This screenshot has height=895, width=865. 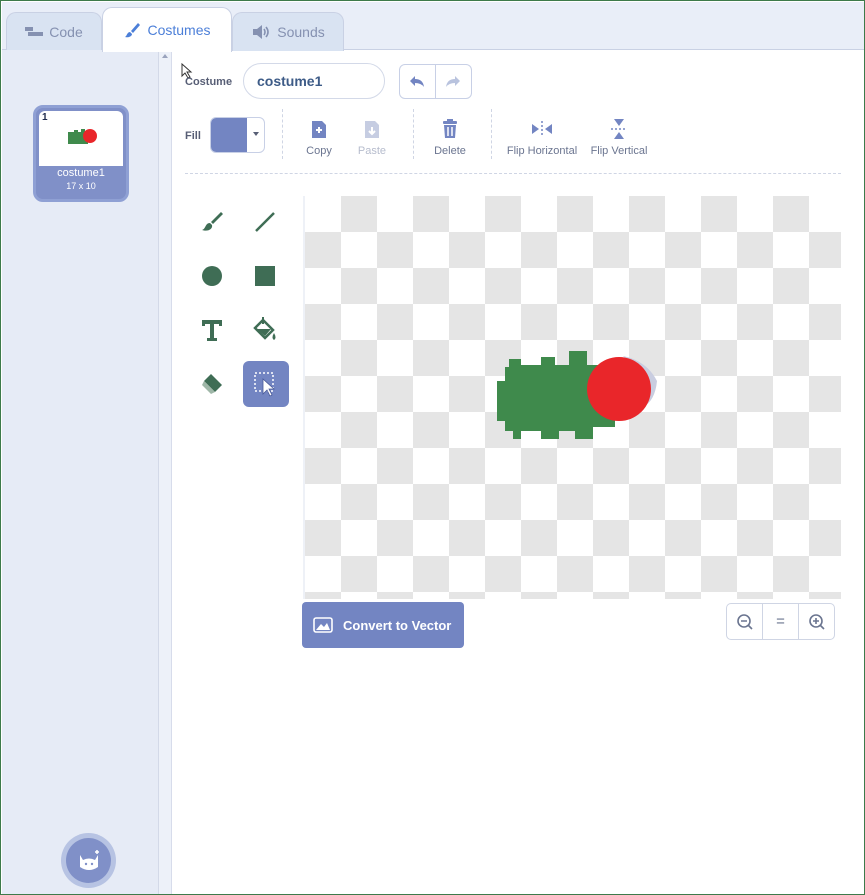 I want to click on undo-redo-group, so click(x=435, y=81).